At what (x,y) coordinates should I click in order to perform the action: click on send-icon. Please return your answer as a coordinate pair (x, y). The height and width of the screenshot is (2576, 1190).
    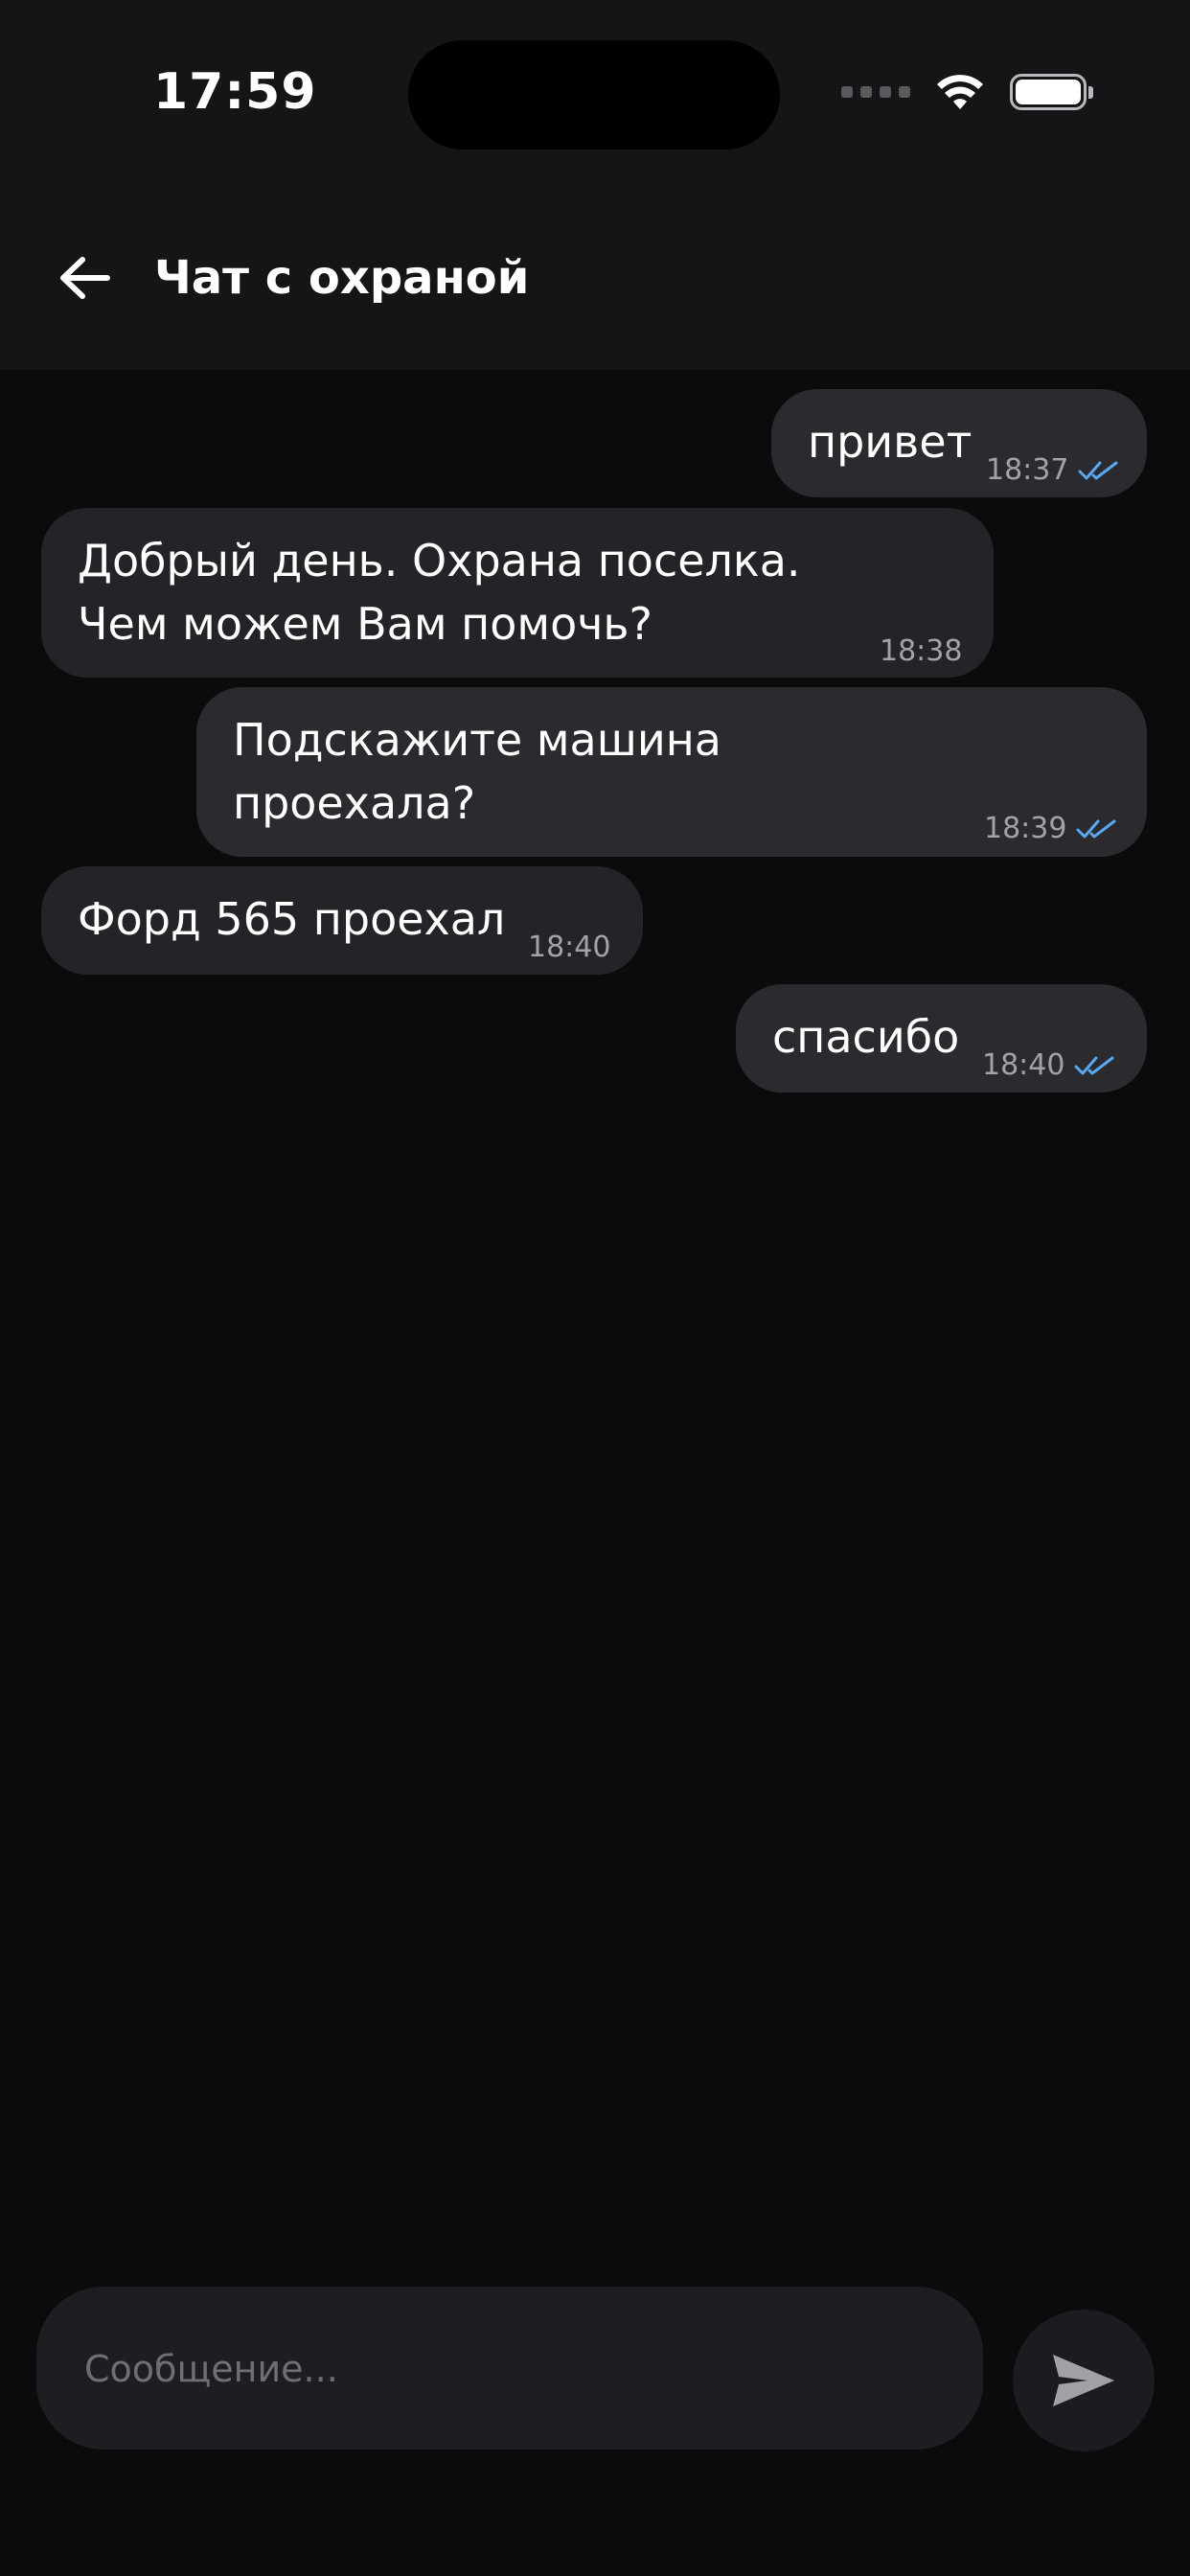
    Looking at the image, I should click on (1083, 2380).